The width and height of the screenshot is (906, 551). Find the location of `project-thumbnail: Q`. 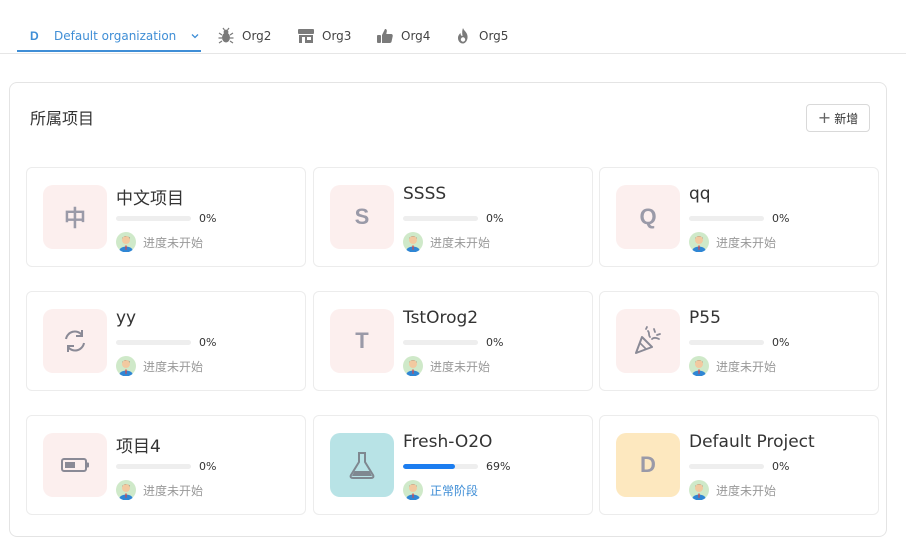

project-thumbnail: Q is located at coordinates (648, 217).